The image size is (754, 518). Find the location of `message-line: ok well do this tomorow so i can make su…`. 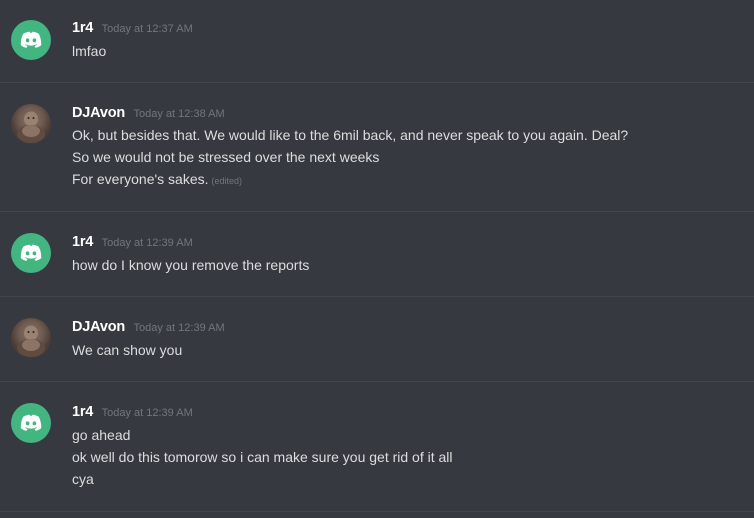

message-line: ok well do this tomorow so i can make su… is located at coordinates (262, 457).